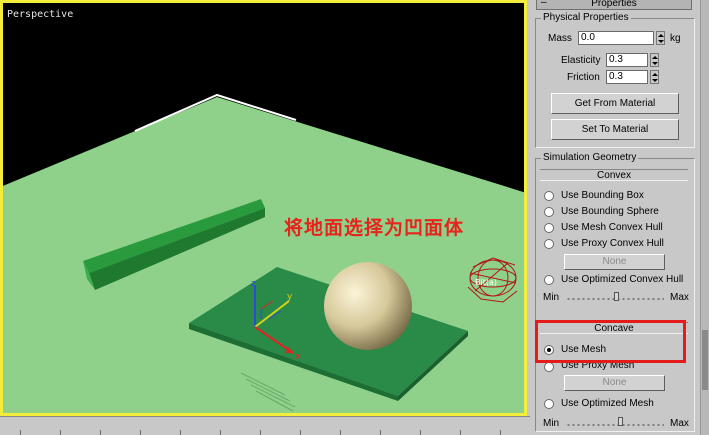 The width and height of the screenshot is (709, 435). What do you see at coordinates (614, 175) in the screenshot?
I see `convex-header: Convex` at bounding box center [614, 175].